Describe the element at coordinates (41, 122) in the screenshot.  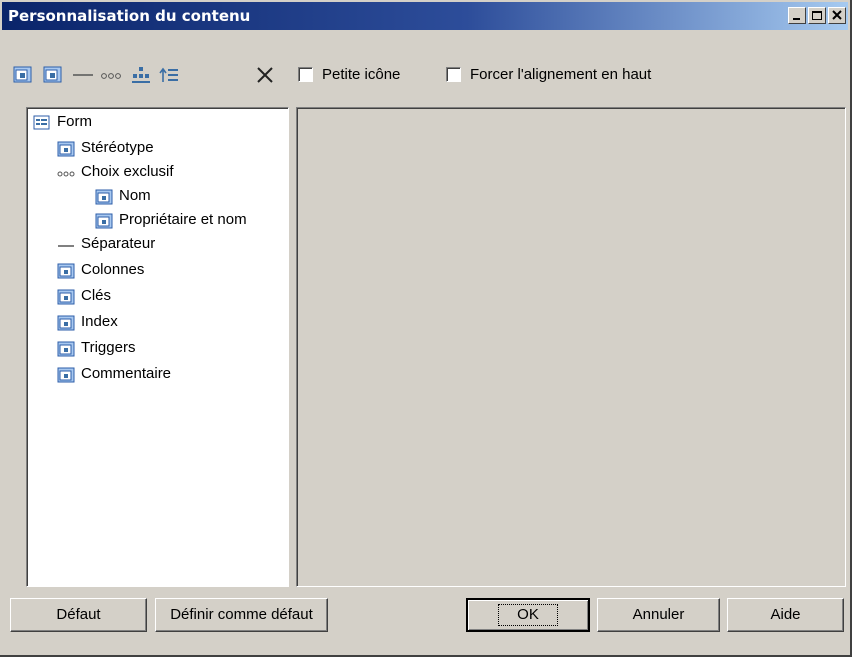
I see `form-icon` at that location.